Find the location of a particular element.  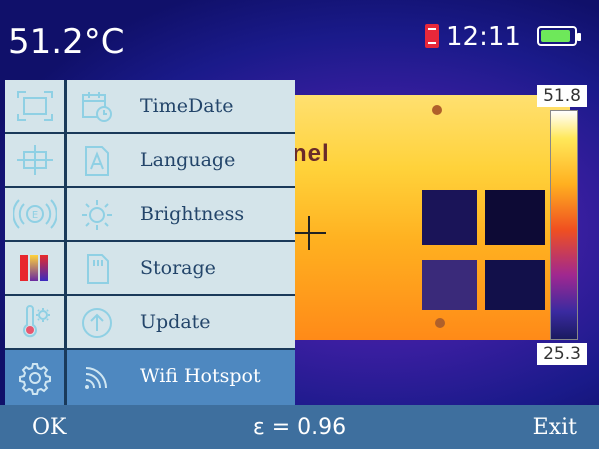

battery-icon is located at coordinates (559, 36).